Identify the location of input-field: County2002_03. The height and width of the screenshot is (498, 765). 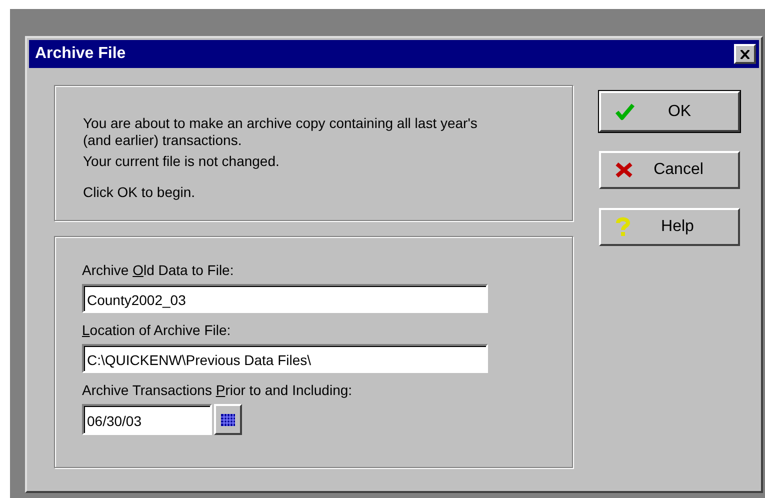
(285, 298).